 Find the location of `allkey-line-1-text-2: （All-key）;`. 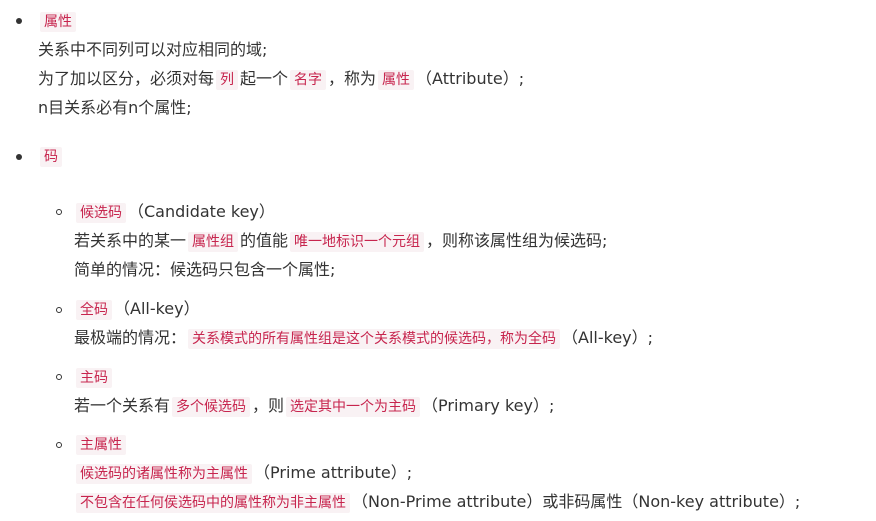

allkey-line-1-text-2: （All-key）; is located at coordinates (608, 337).